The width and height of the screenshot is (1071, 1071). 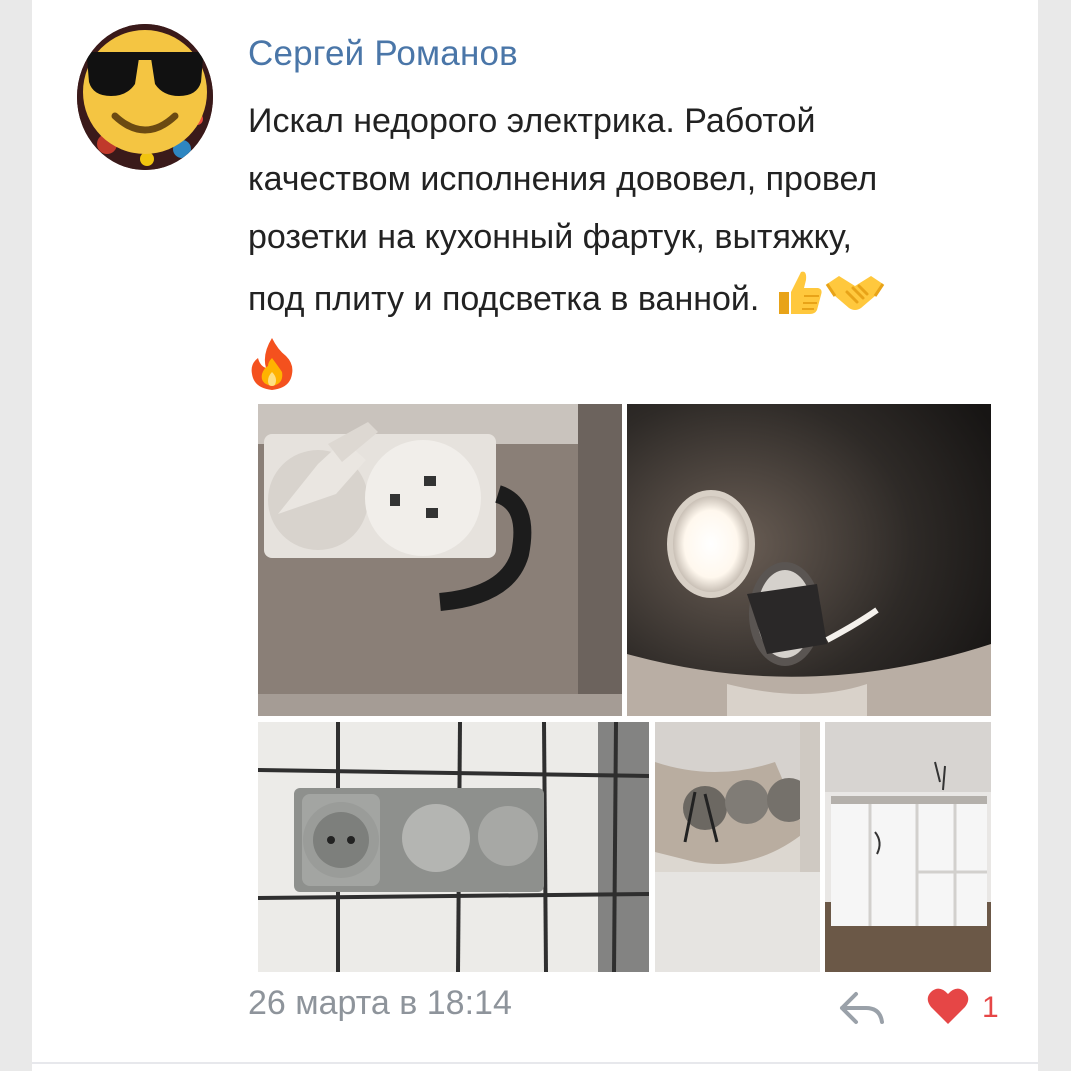 What do you see at coordinates (862, 1008) in the screenshot?
I see `reply-button` at bounding box center [862, 1008].